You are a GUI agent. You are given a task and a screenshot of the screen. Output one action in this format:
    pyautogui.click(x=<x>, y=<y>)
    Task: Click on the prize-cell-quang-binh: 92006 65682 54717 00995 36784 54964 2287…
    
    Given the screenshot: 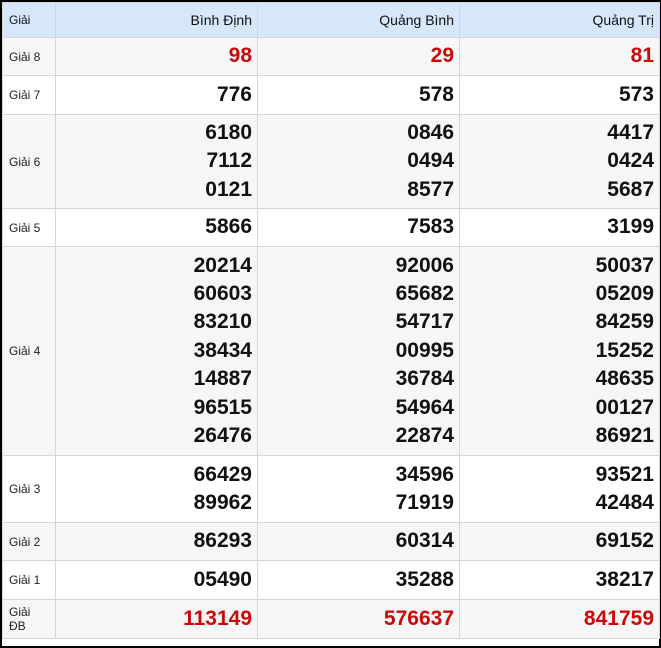 What is the action you would take?
    pyautogui.click(x=358, y=351)
    